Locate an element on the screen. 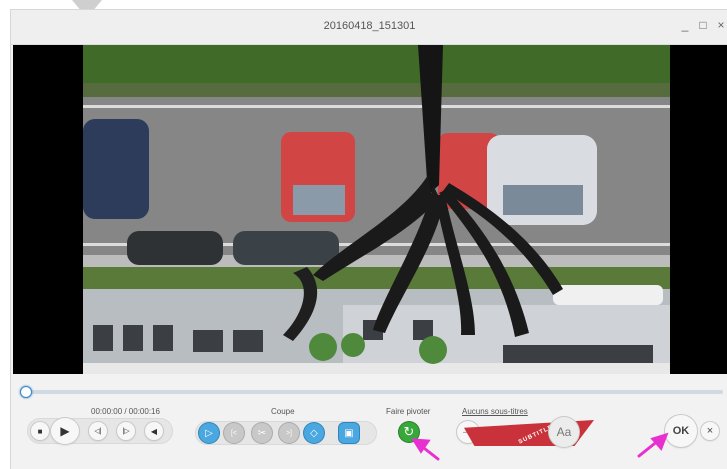  next-frame-icon: |▷ is located at coordinates (126, 431).